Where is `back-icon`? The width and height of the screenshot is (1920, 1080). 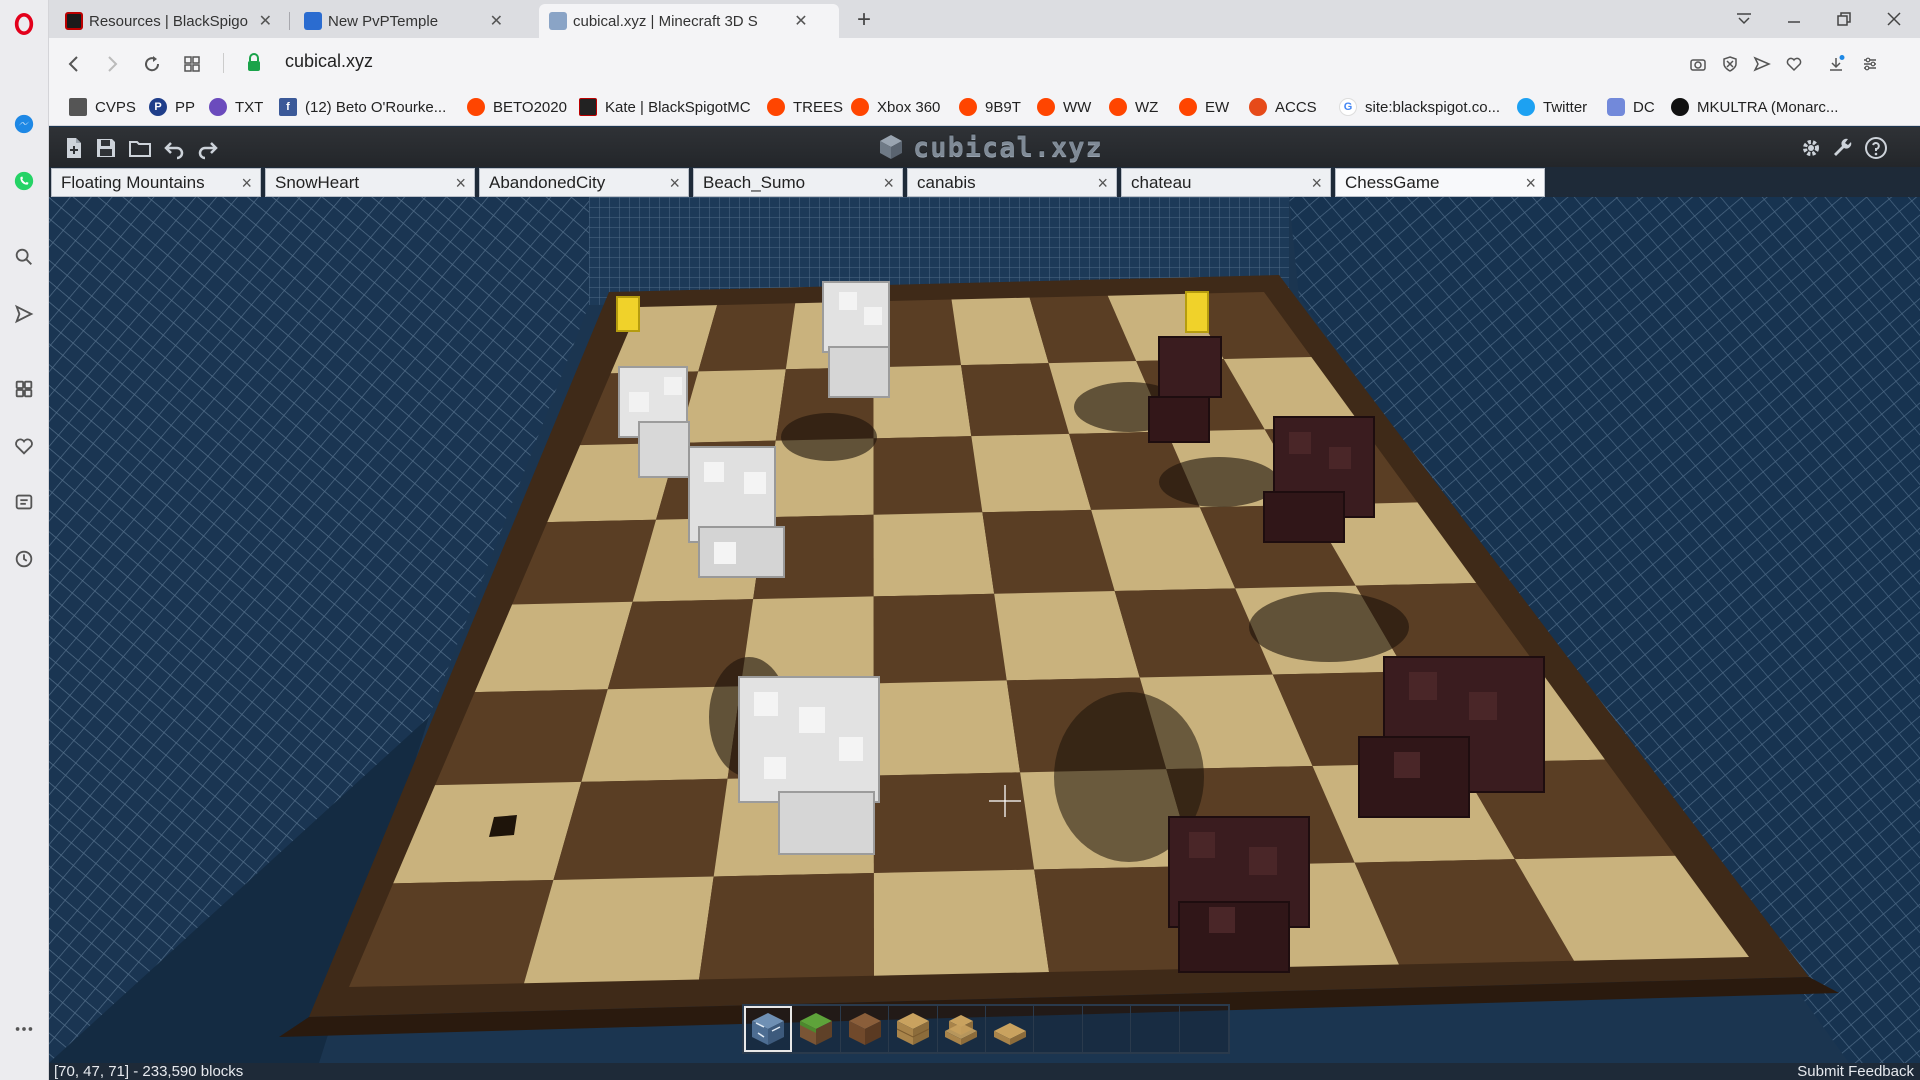 back-icon is located at coordinates (74, 64).